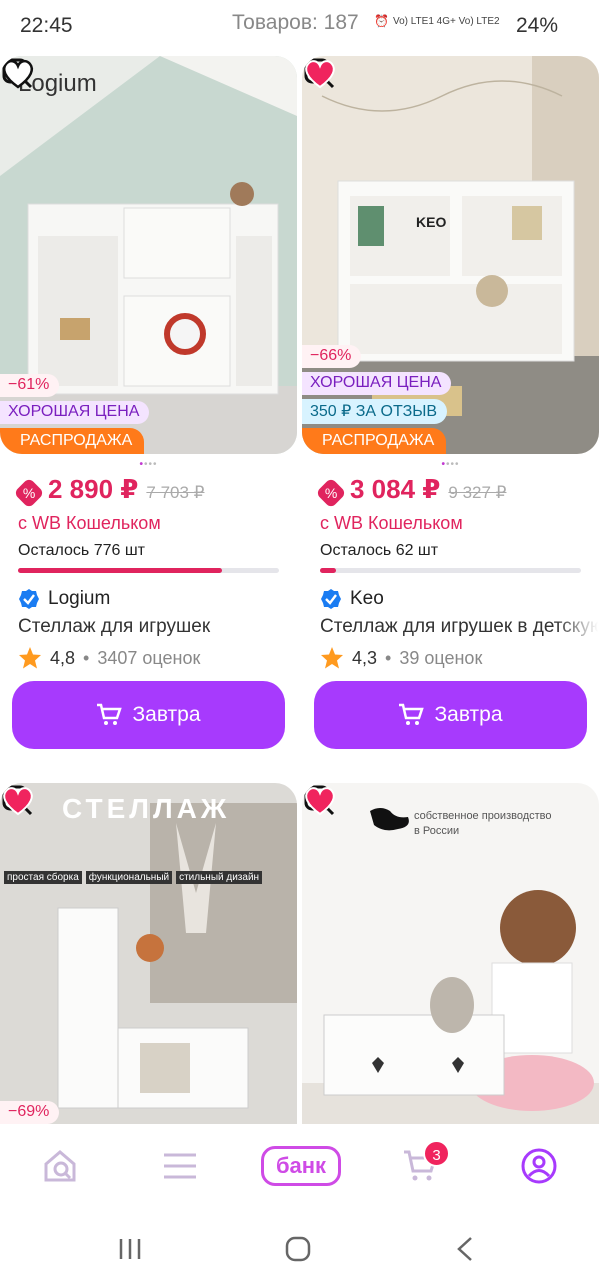  I want to click on review-bonus-badge: 350 ₽ ЗА ОТЗЫВ, so click(375, 411).